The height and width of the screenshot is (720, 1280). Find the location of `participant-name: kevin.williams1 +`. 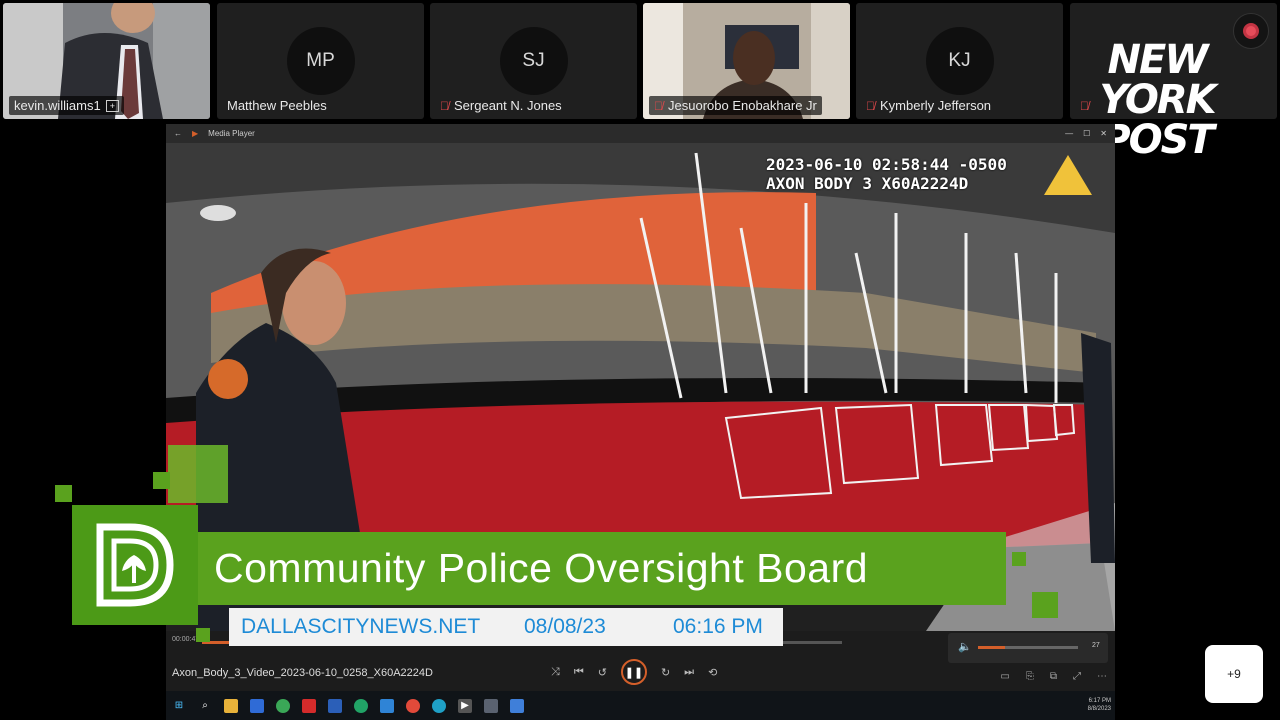

participant-name: kevin.williams1 + is located at coordinates (66, 105).